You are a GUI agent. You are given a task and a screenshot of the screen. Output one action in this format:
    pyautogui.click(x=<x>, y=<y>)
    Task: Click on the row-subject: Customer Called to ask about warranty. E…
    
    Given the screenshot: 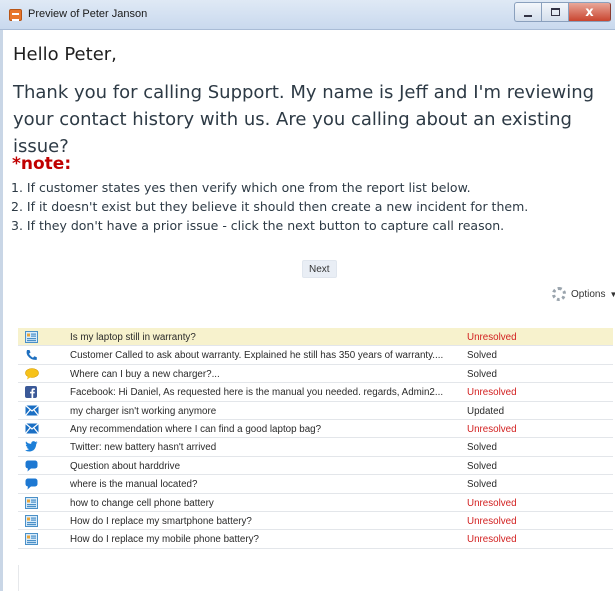 What is the action you would take?
    pyautogui.click(x=257, y=356)
    